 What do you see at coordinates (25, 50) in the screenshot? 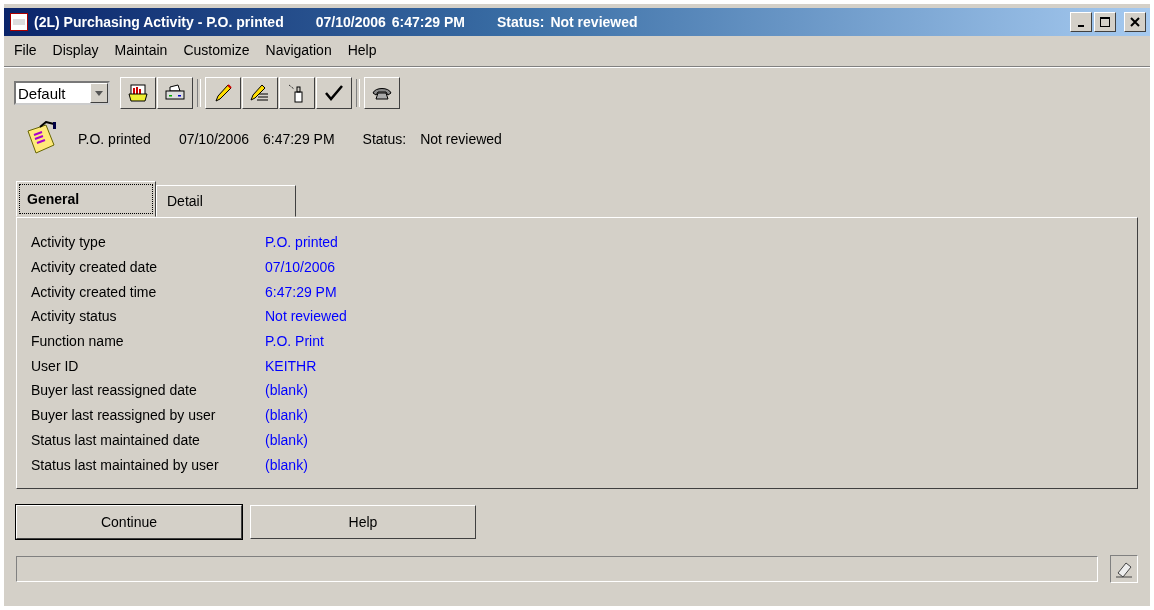
I see `menu-item: File` at bounding box center [25, 50].